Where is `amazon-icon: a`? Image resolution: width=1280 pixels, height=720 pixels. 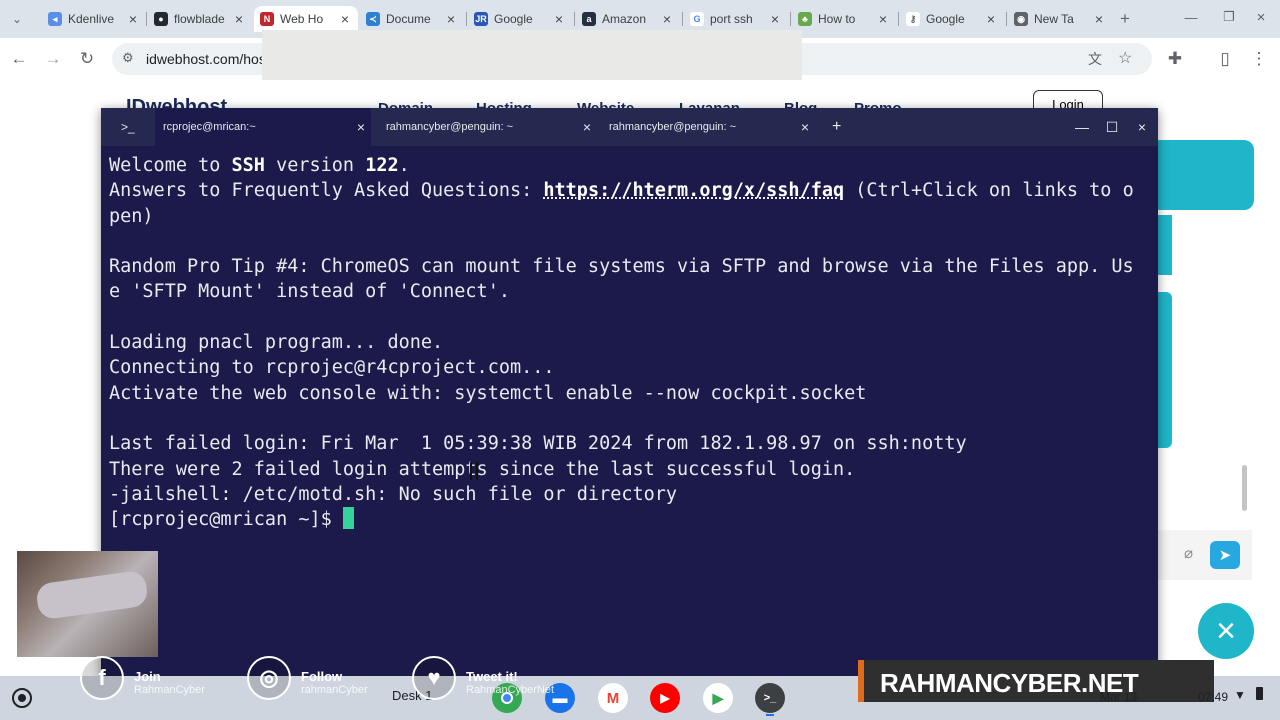 amazon-icon: a is located at coordinates (589, 19).